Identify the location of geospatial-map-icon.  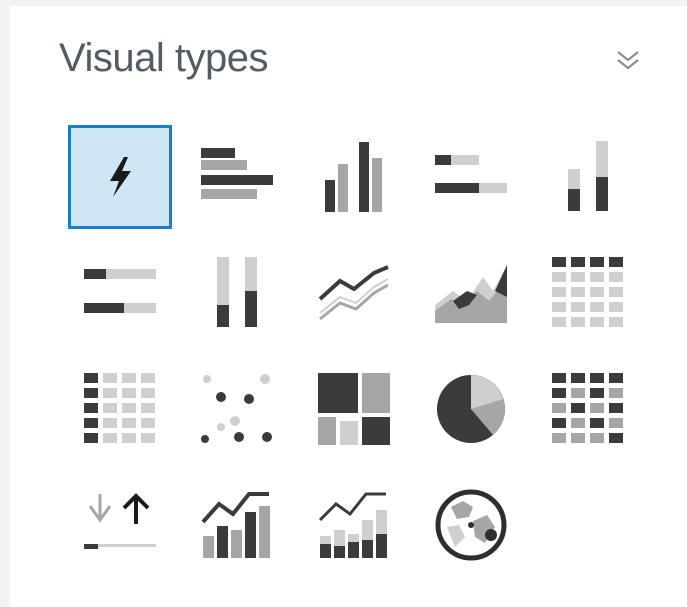
(471, 525).